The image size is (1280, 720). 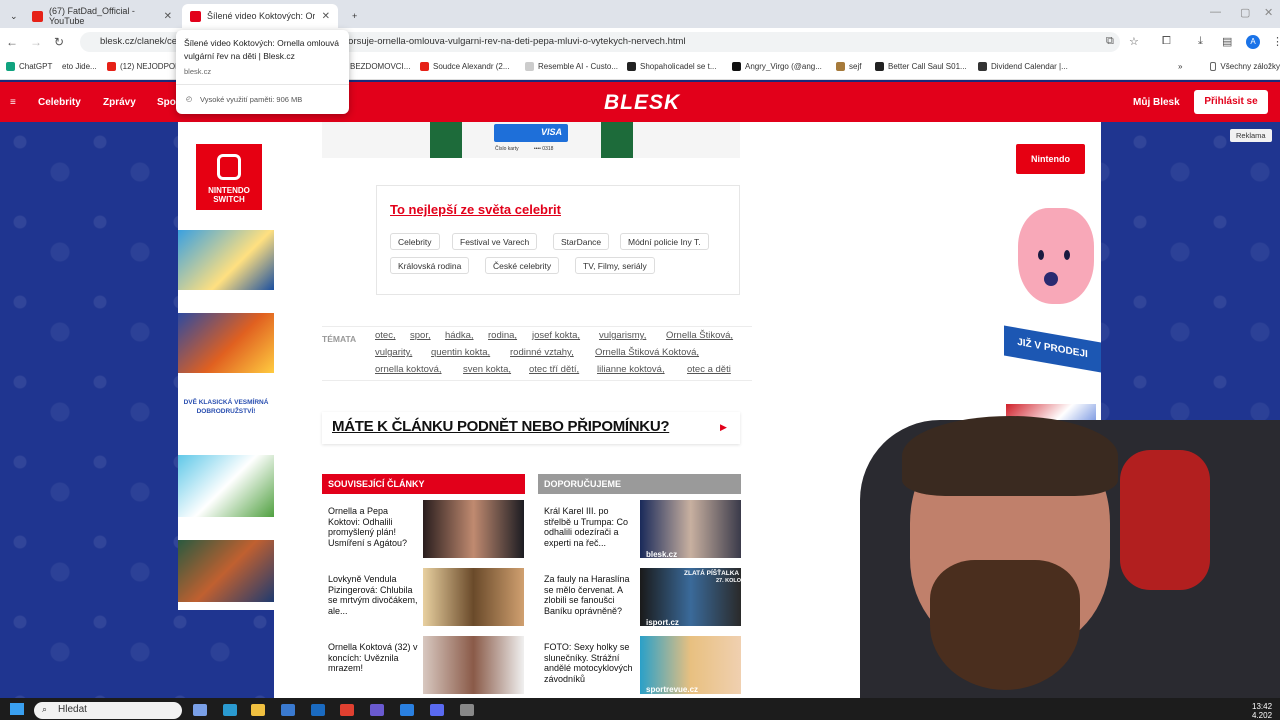 I want to click on chip-modni-policie: Módní policie Iny T., so click(x=664, y=241).